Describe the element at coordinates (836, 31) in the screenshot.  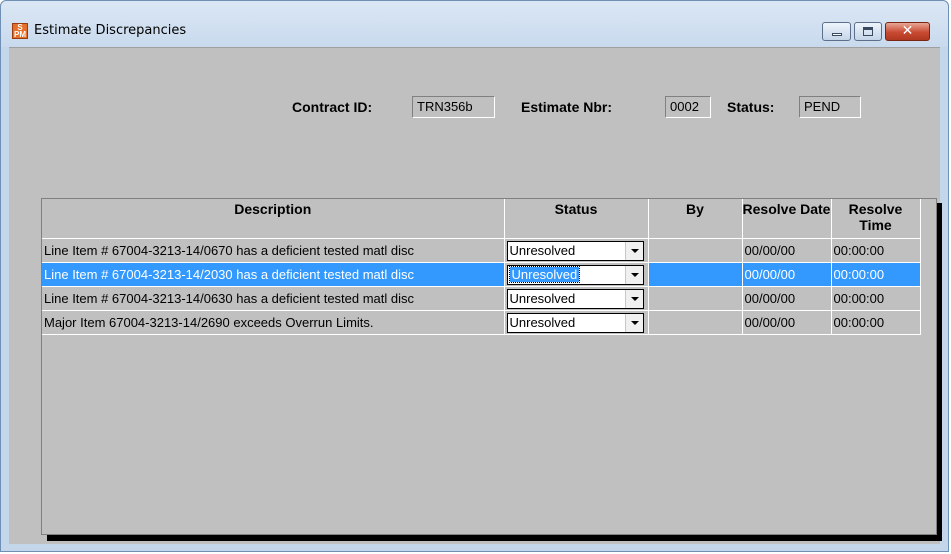
I see `minimize-button` at that location.